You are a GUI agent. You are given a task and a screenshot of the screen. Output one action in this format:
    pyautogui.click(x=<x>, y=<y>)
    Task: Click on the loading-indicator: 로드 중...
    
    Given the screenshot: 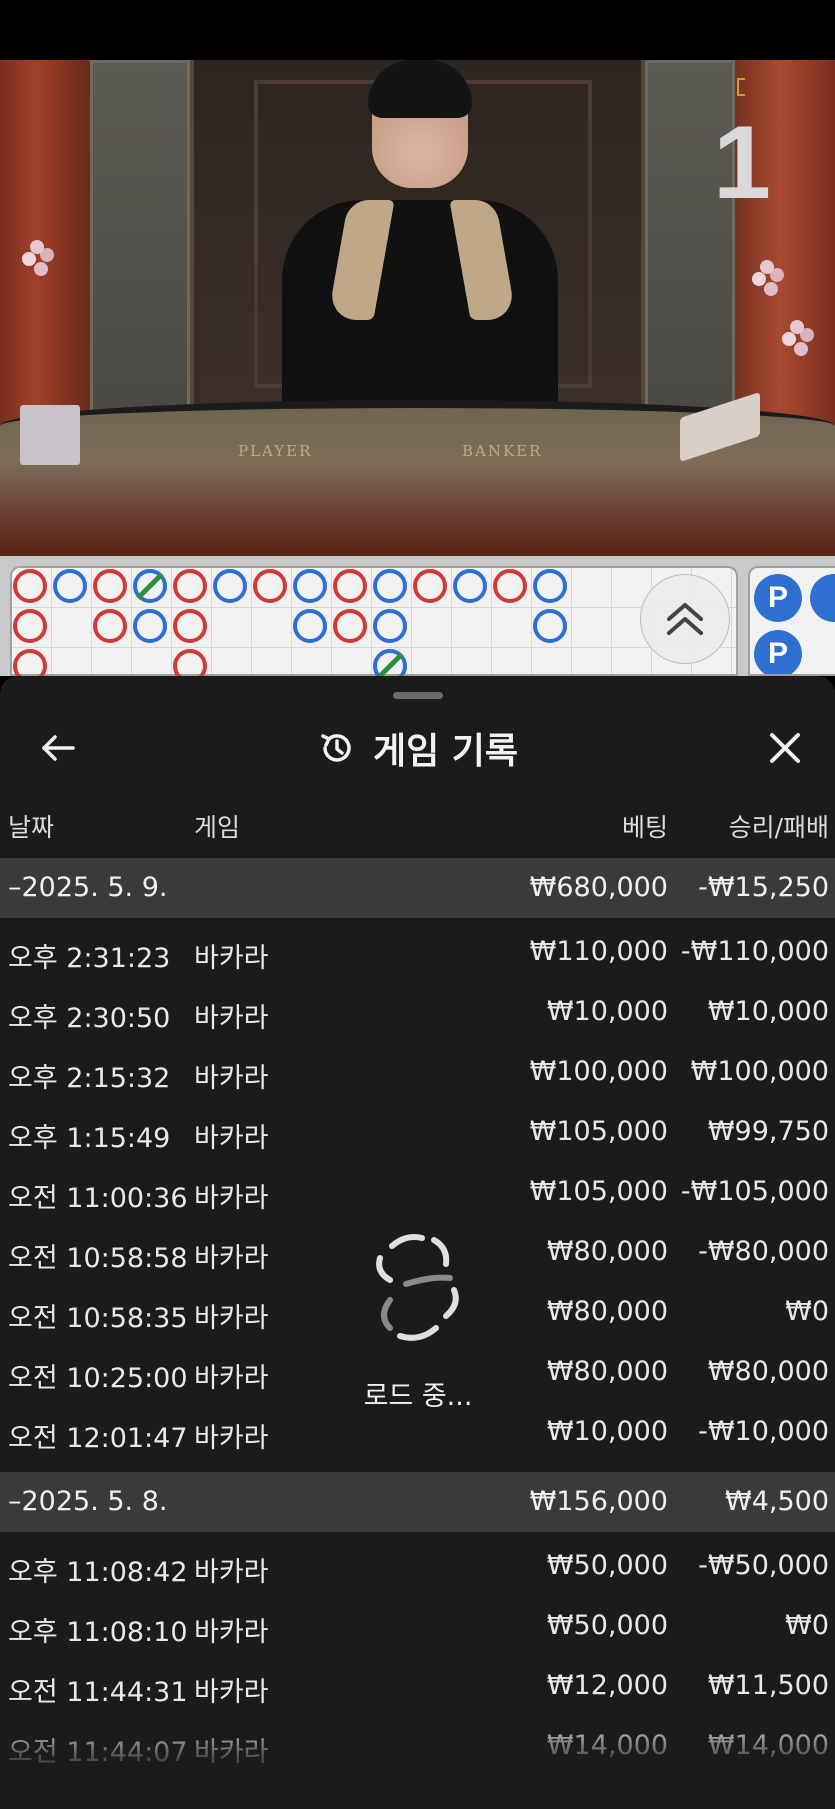 What is the action you would take?
    pyautogui.click(x=418, y=1319)
    